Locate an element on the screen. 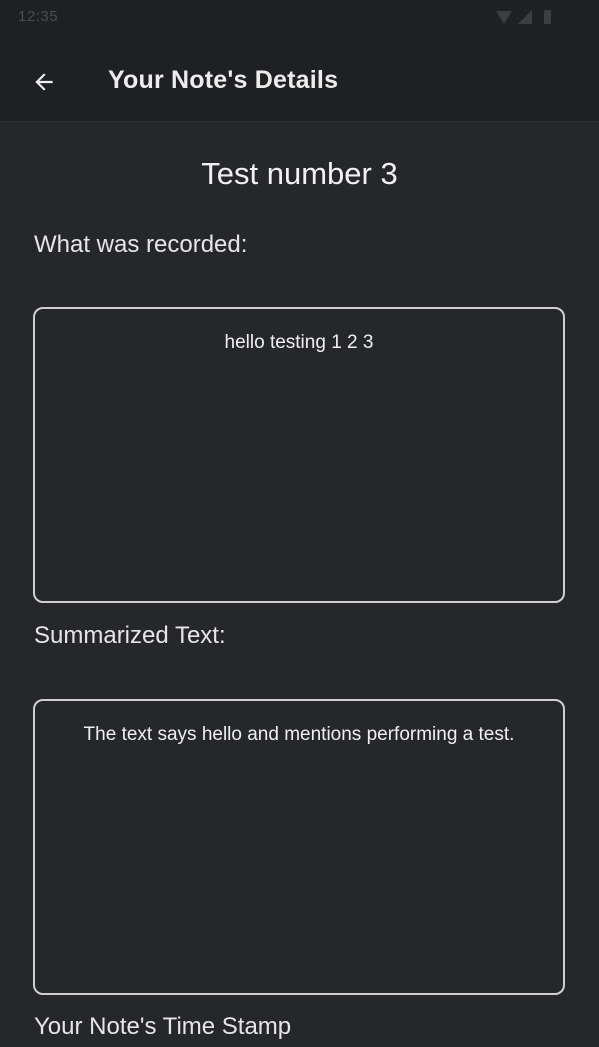  arrow-left-icon is located at coordinates (44, 82).